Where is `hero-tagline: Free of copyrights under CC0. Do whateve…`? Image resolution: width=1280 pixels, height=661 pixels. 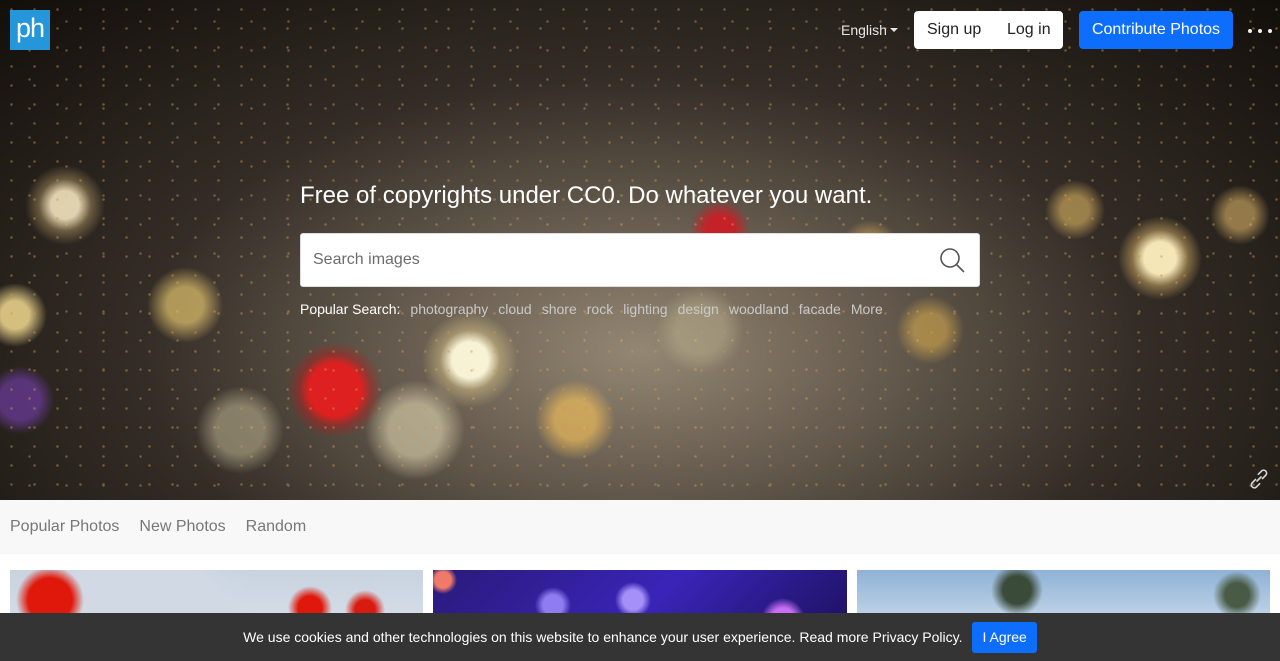
hero-tagline: Free of copyrights under CC0. Do whateve… is located at coordinates (586, 195).